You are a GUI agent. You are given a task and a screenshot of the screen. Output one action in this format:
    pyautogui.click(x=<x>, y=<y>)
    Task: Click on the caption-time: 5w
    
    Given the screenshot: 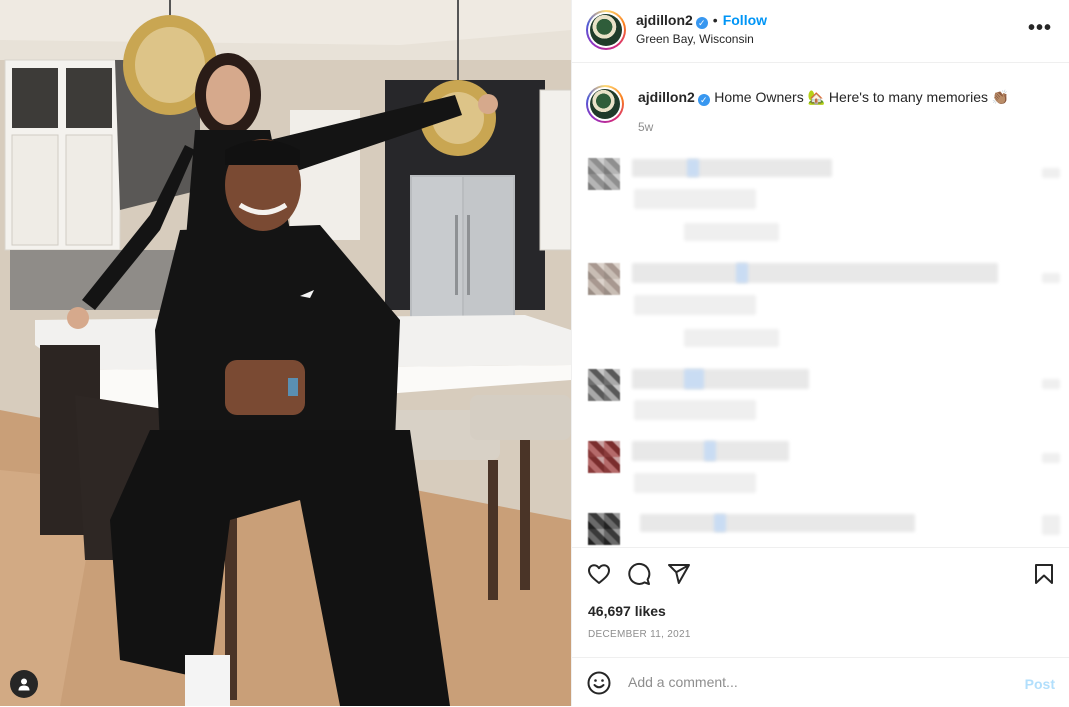 What is the action you would take?
    pyautogui.click(x=645, y=127)
    